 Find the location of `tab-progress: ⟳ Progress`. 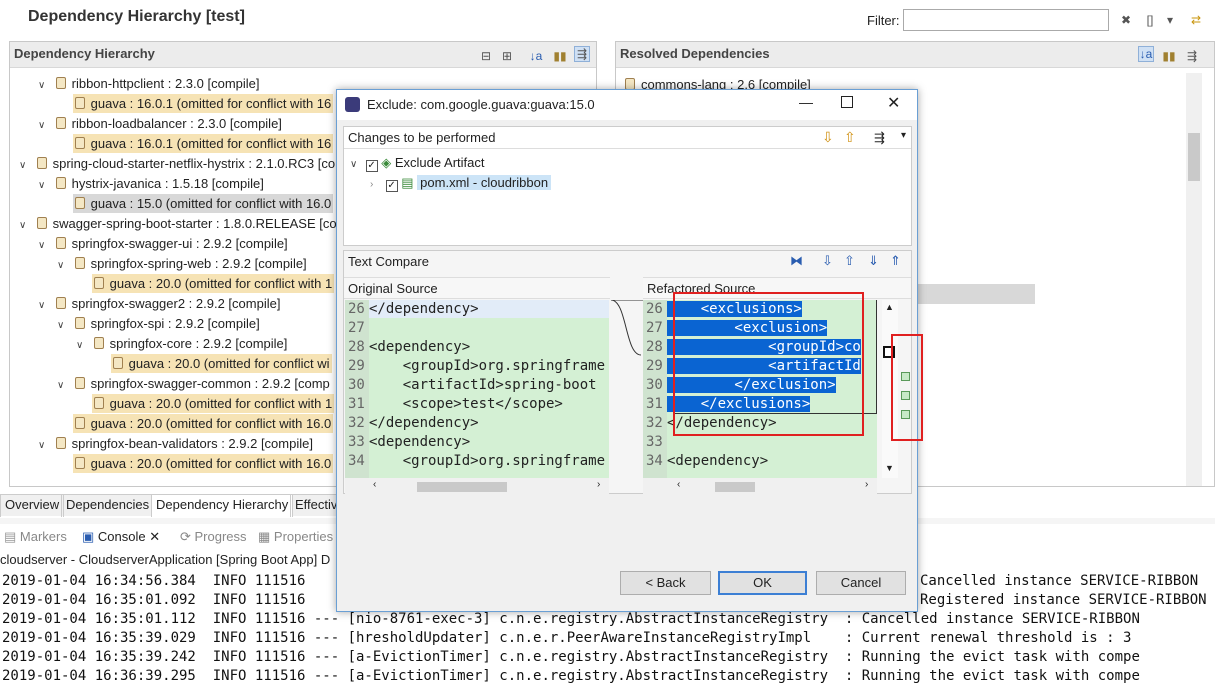

tab-progress: ⟳ Progress is located at coordinates (213, 537).